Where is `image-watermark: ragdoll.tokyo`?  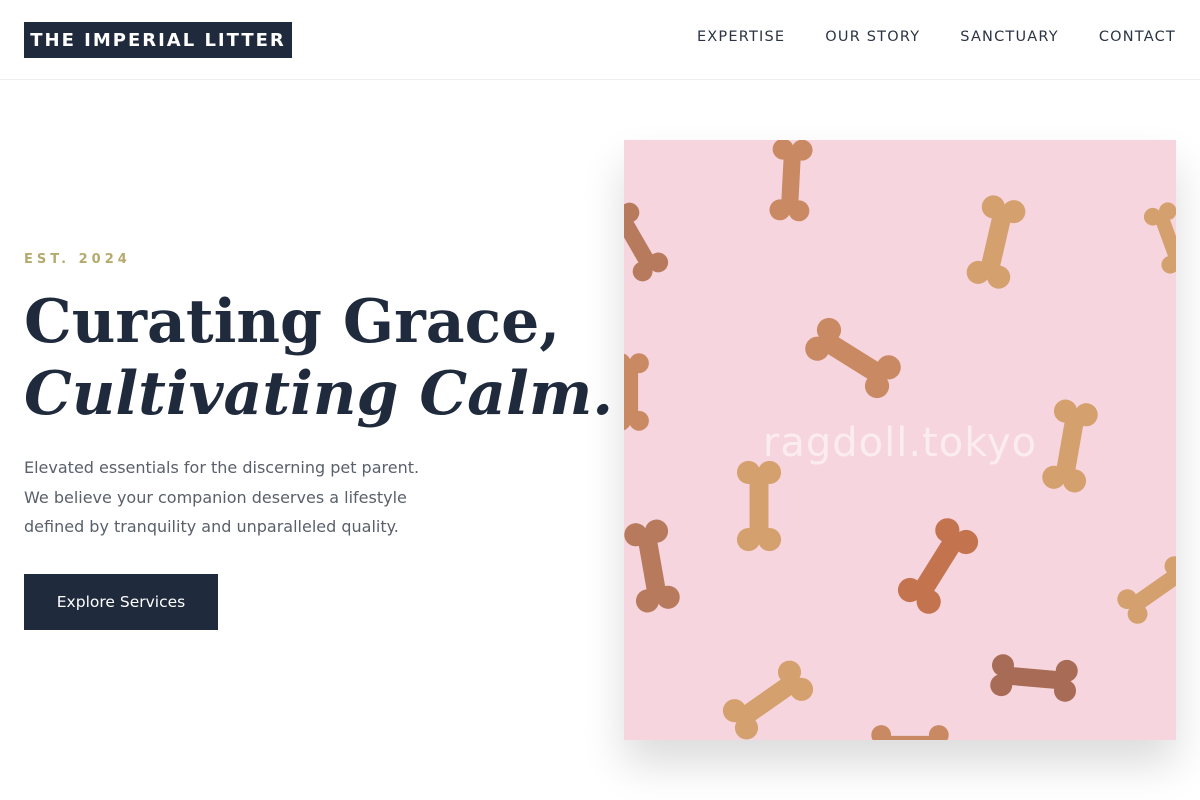
image-watermark: ragdoll.tokyo is located at coordinates (900, 443).